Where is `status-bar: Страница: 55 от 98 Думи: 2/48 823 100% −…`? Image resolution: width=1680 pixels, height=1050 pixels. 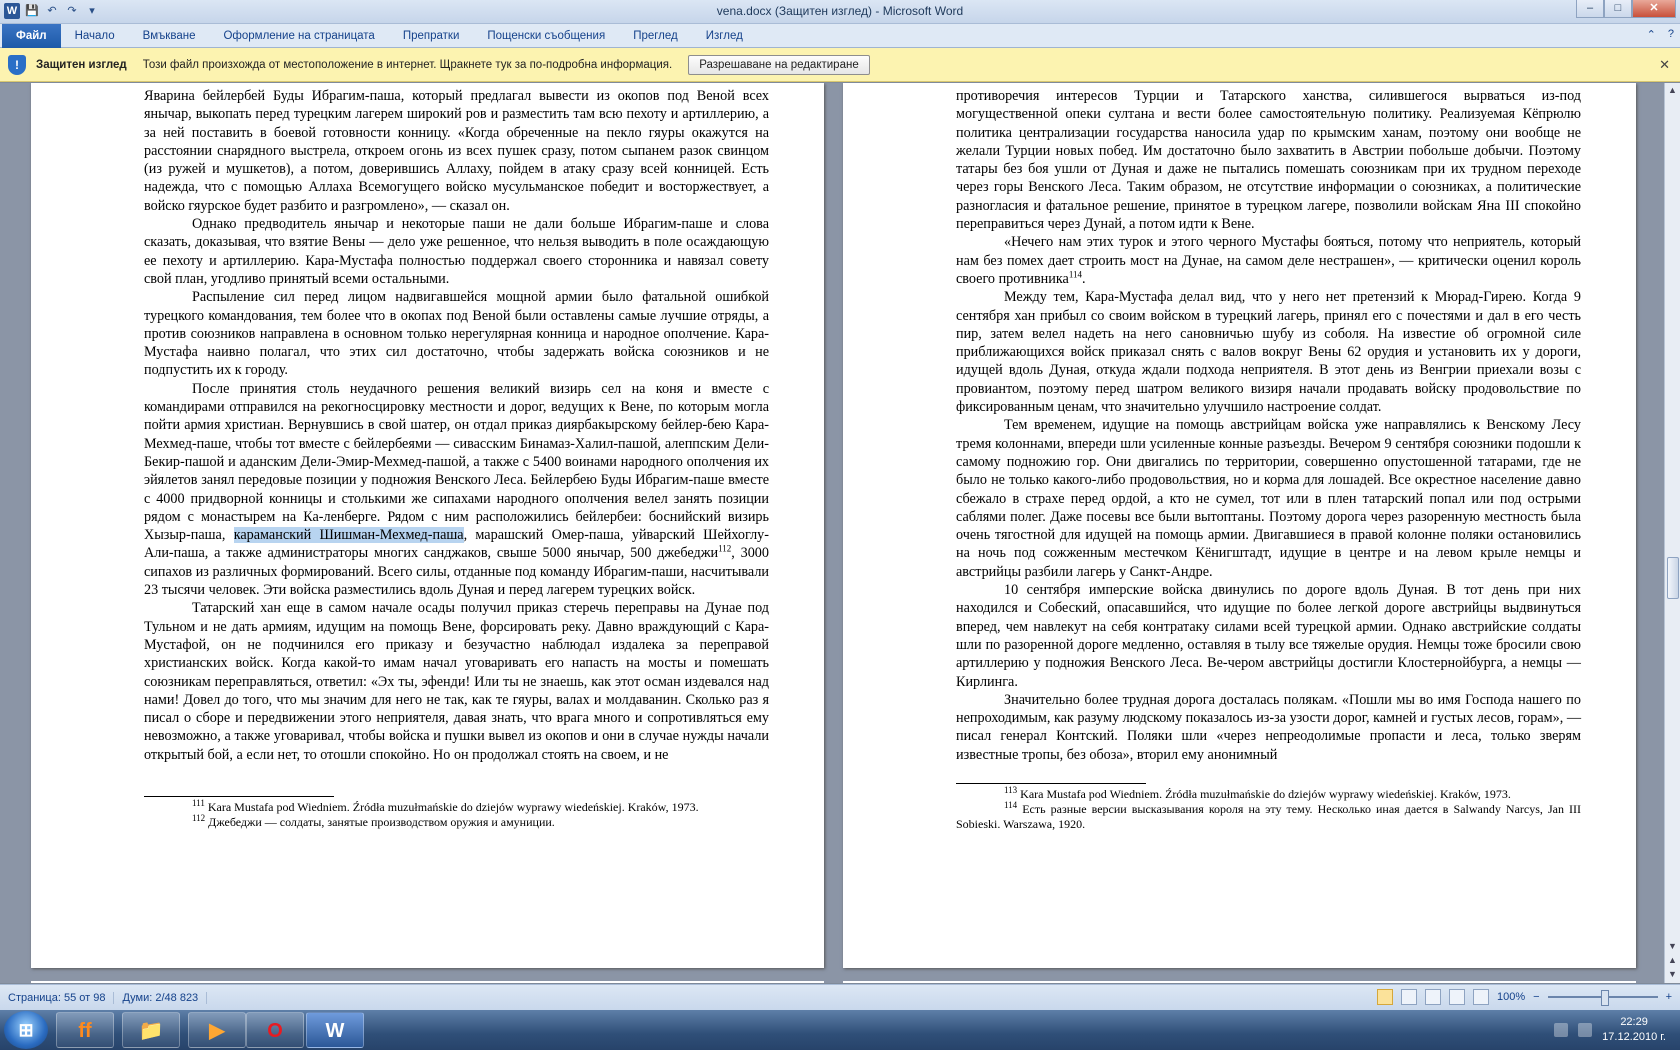
status-bar: Страница: 55 от 98 Думи: 2/48 823 100% −… is located at coordinates (840, 997).